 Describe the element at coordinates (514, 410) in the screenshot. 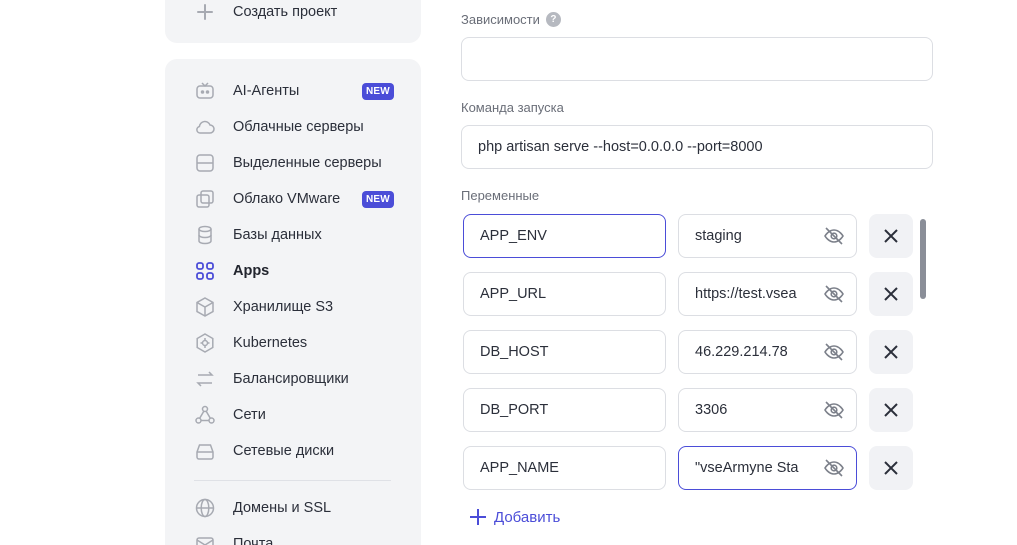

I see `variable-key: DB_PORT` at that location.